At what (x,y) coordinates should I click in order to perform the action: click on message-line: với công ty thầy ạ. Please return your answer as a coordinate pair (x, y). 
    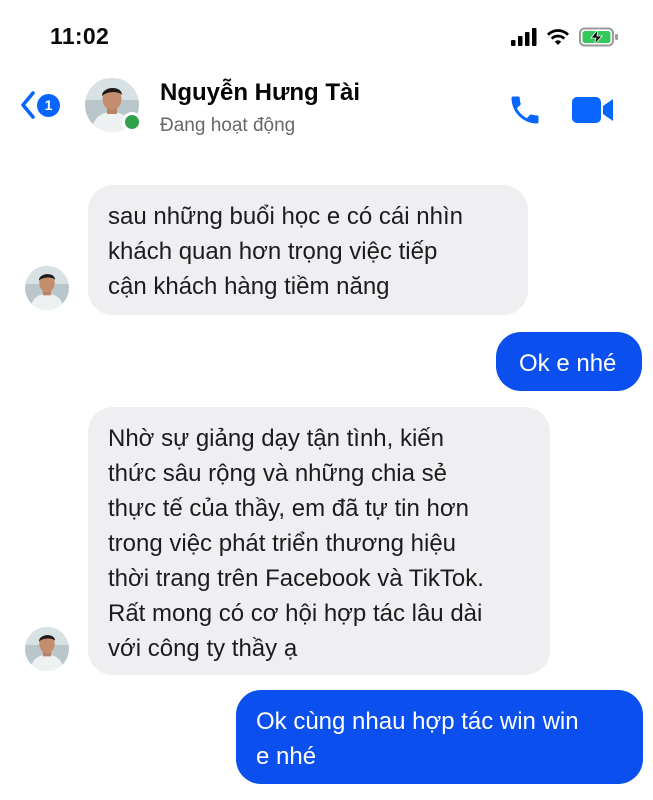
    Looking at the image, I should click on (203, 648).